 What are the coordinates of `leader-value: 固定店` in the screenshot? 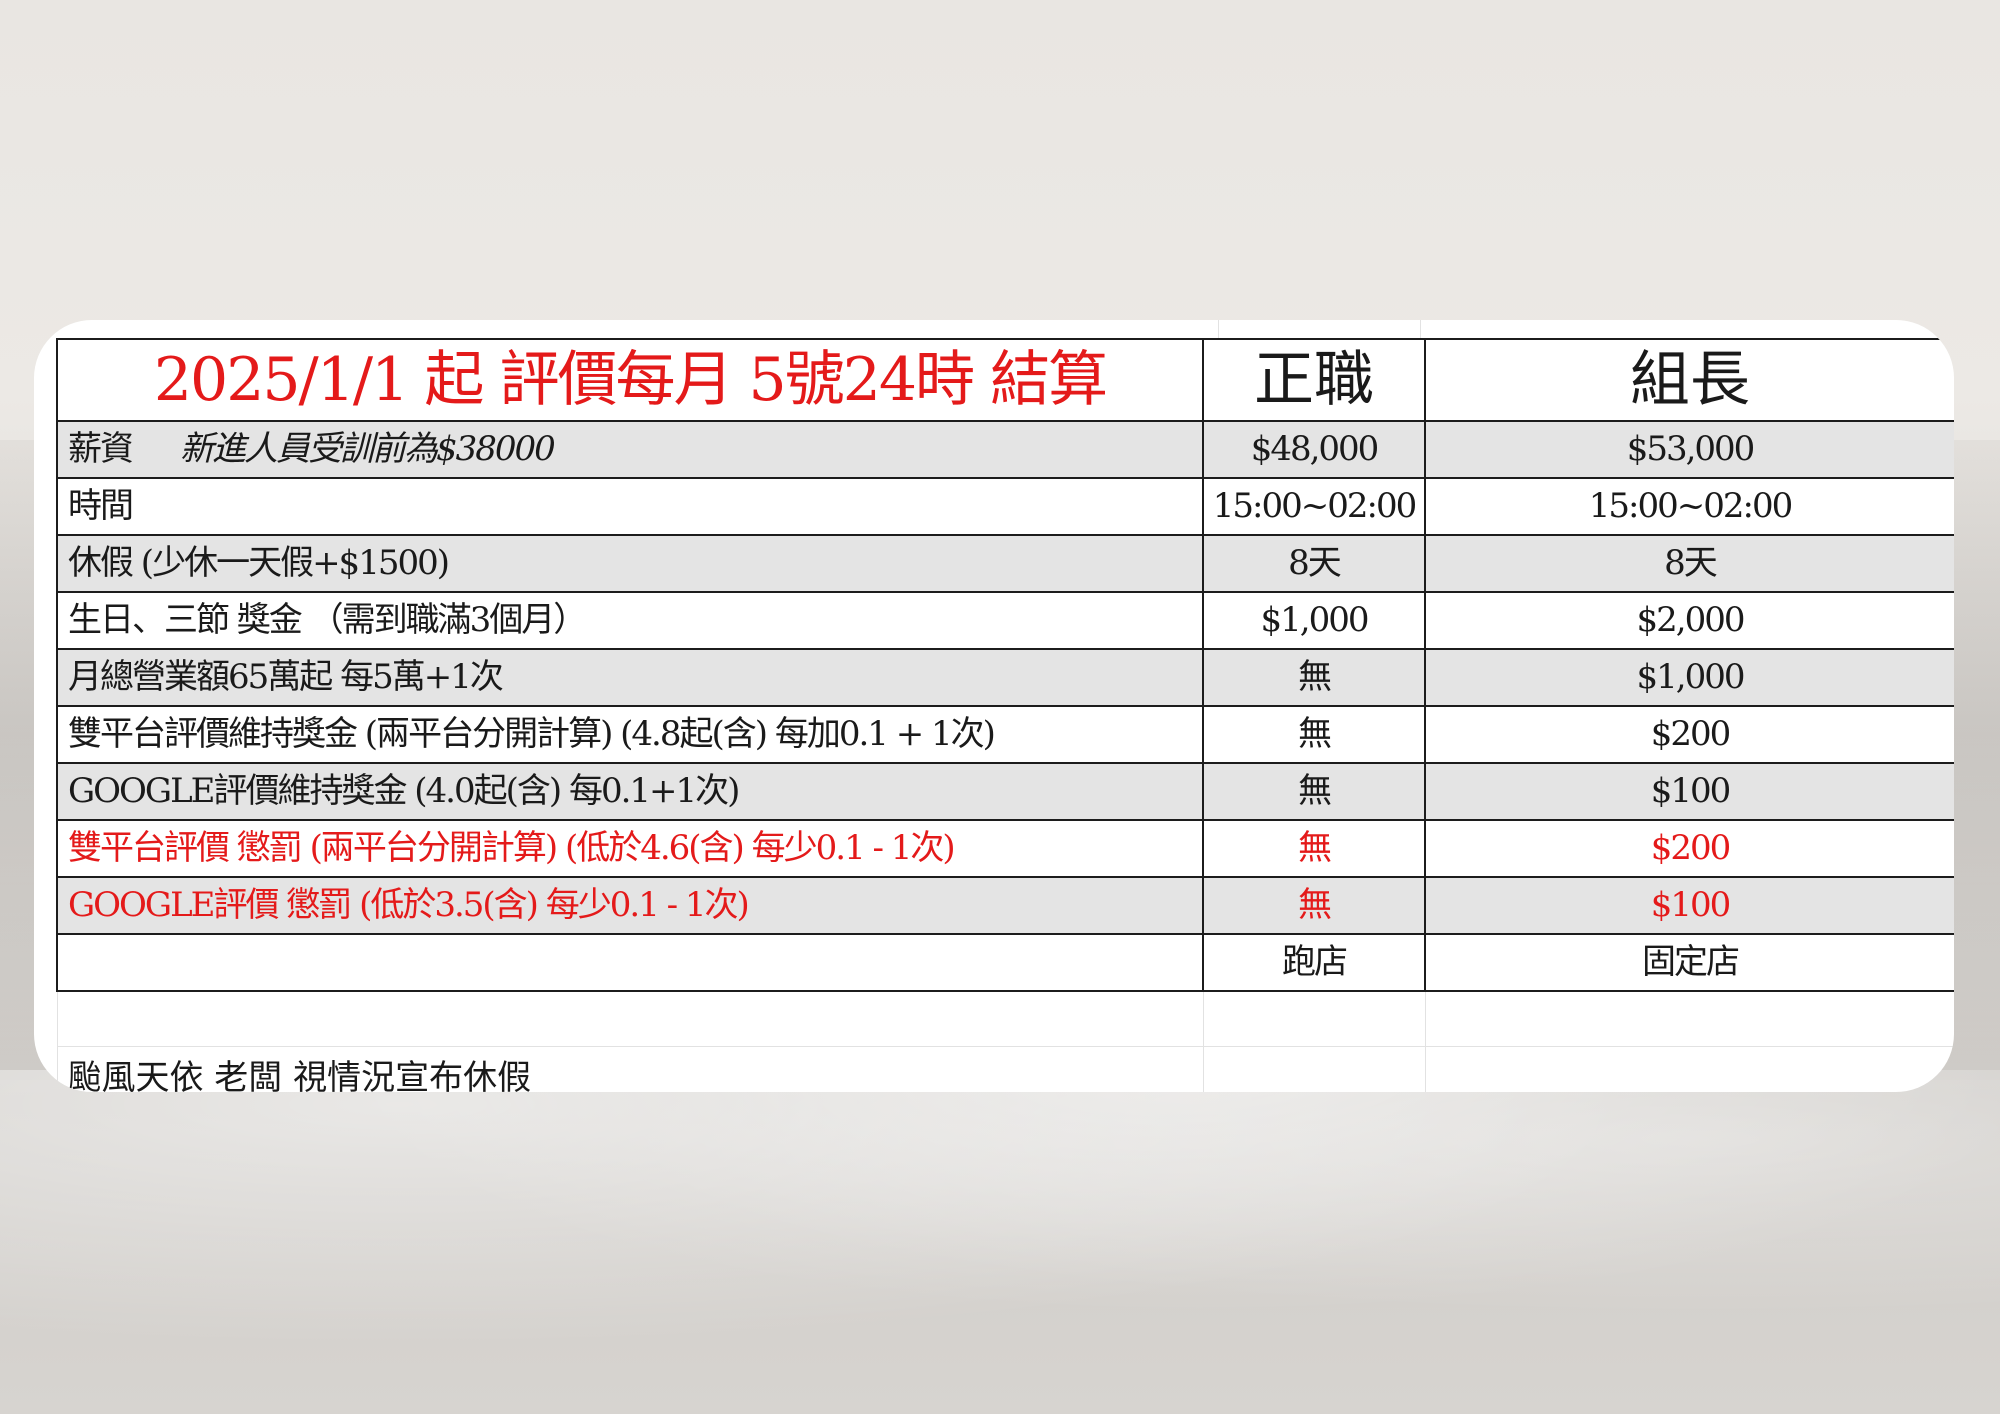 It's located at (1689, 962).